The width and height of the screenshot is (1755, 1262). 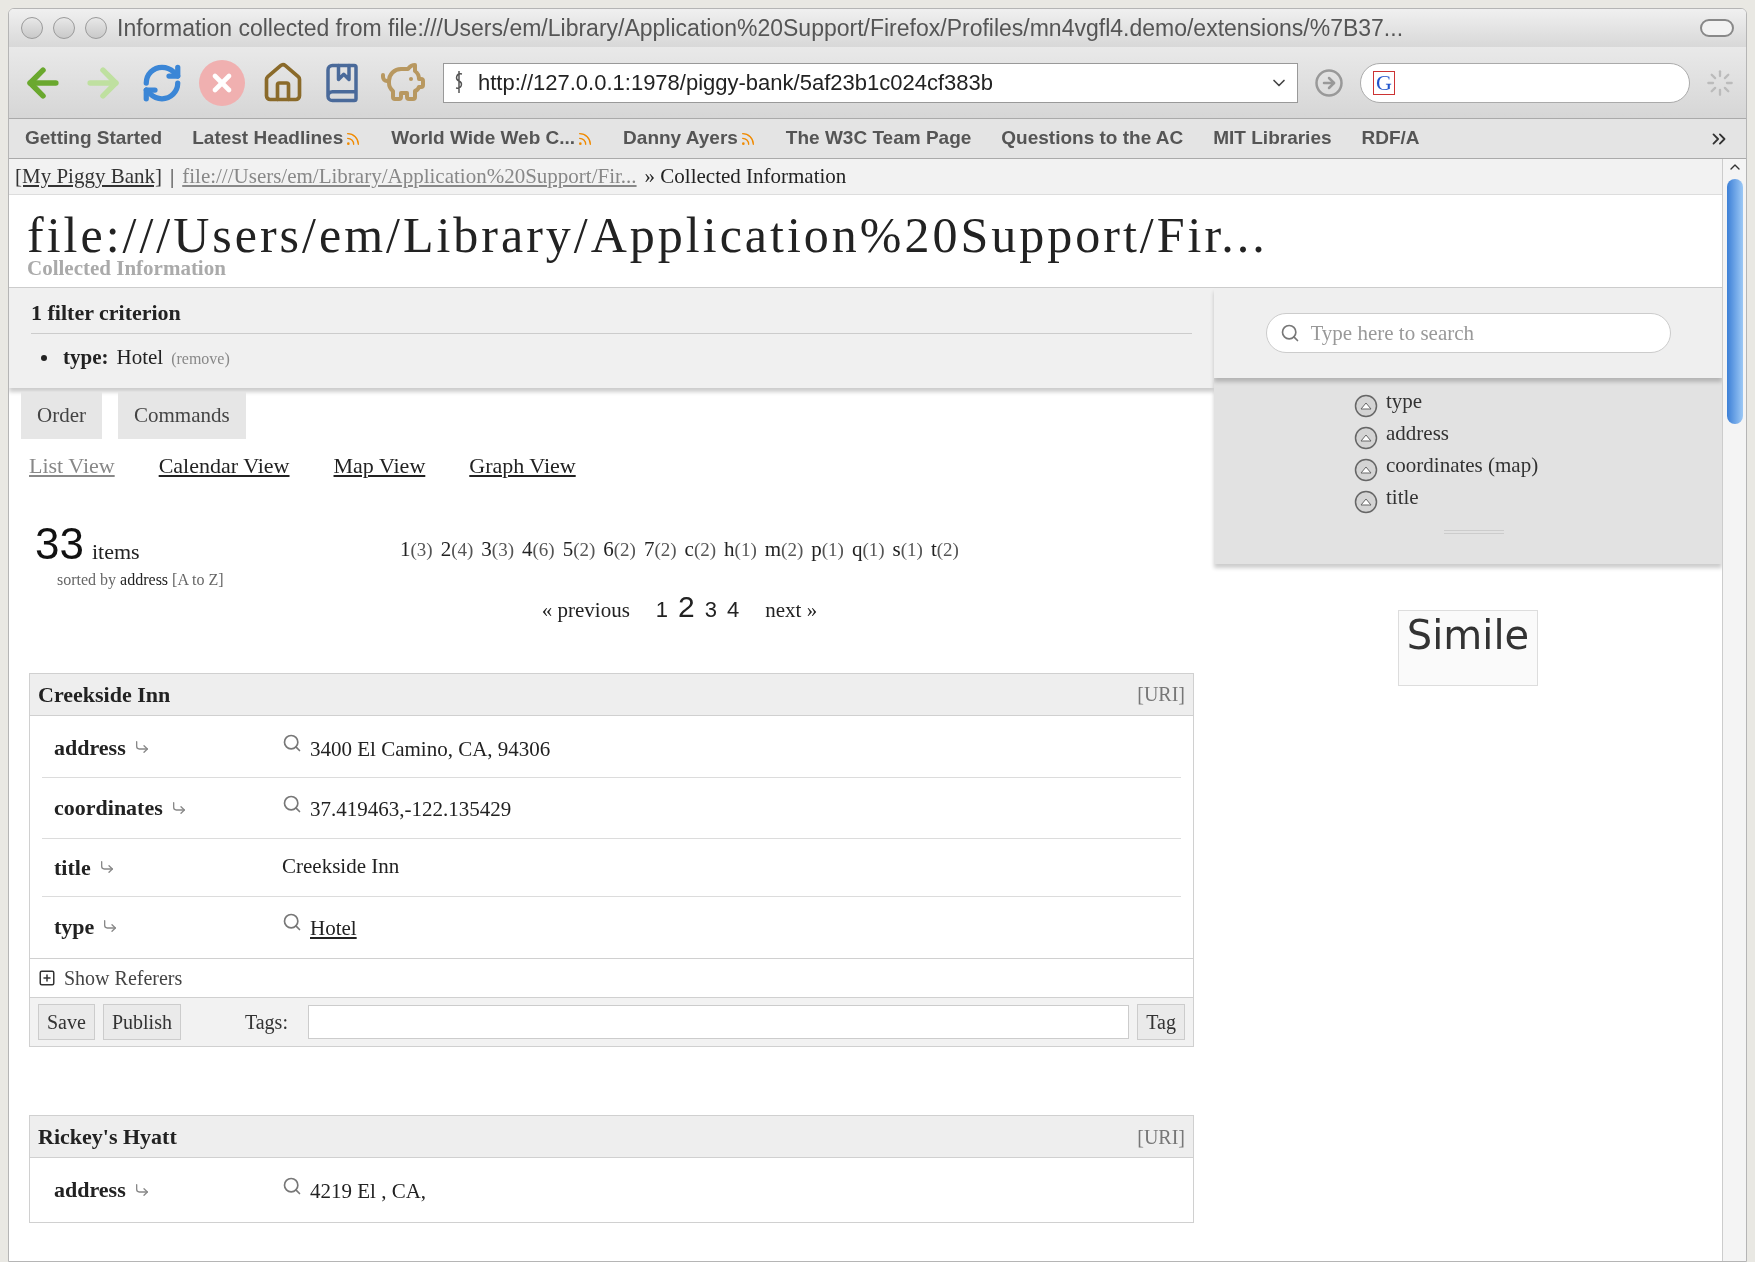 What do you see at coordinates (430, 749) in the screenshot?
I see `property-value: 3400 El Camino, CA, 94306` at bounding box center [430, 749].